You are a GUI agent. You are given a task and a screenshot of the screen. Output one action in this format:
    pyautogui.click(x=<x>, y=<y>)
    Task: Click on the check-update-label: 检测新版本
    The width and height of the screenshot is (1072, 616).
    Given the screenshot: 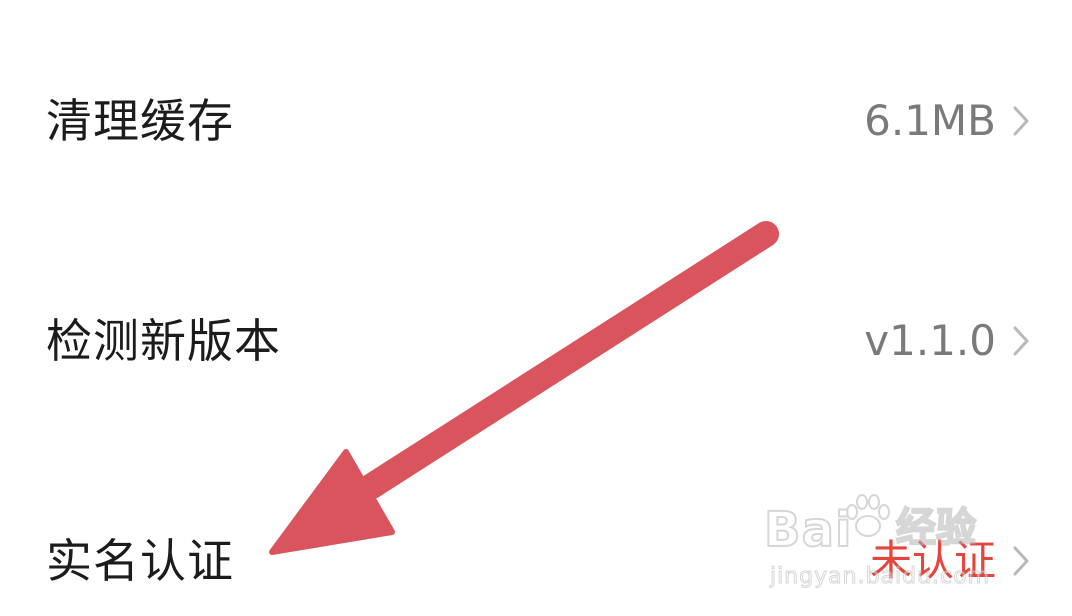 What is the action you would take?
    pyautogui.click(x=163, y=341)
    